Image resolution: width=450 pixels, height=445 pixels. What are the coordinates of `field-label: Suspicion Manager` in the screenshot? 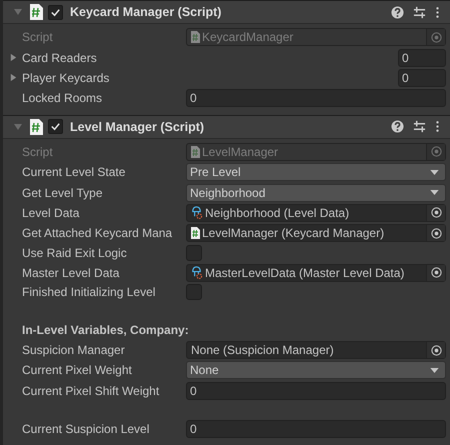 It's located at (73, 350).